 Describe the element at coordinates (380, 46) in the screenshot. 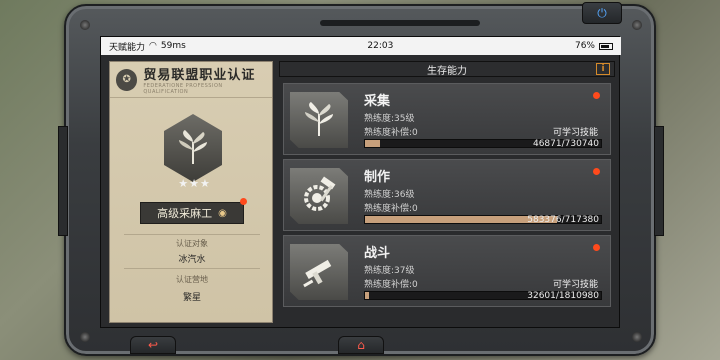

I see `clock: 22:03` at that location.